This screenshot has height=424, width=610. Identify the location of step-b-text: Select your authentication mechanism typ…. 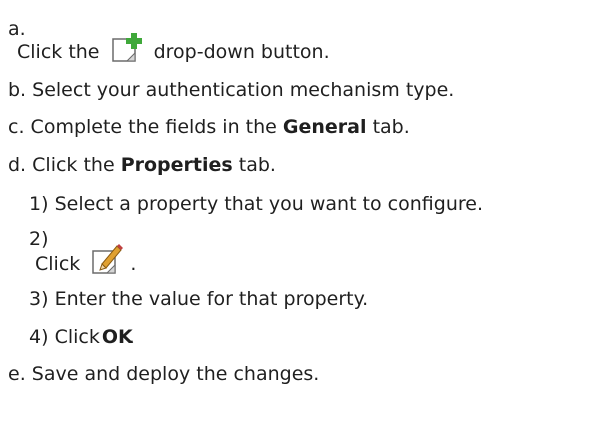
(243, 90).